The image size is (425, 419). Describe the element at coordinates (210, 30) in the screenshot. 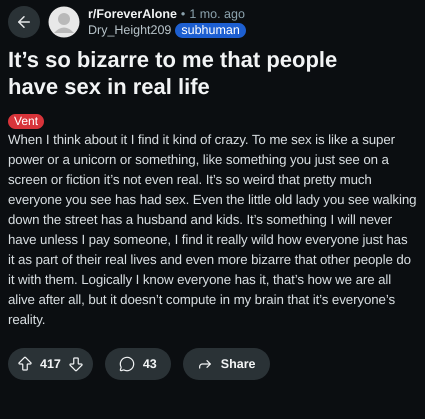

I see `user-flair: subhuman` at that location.